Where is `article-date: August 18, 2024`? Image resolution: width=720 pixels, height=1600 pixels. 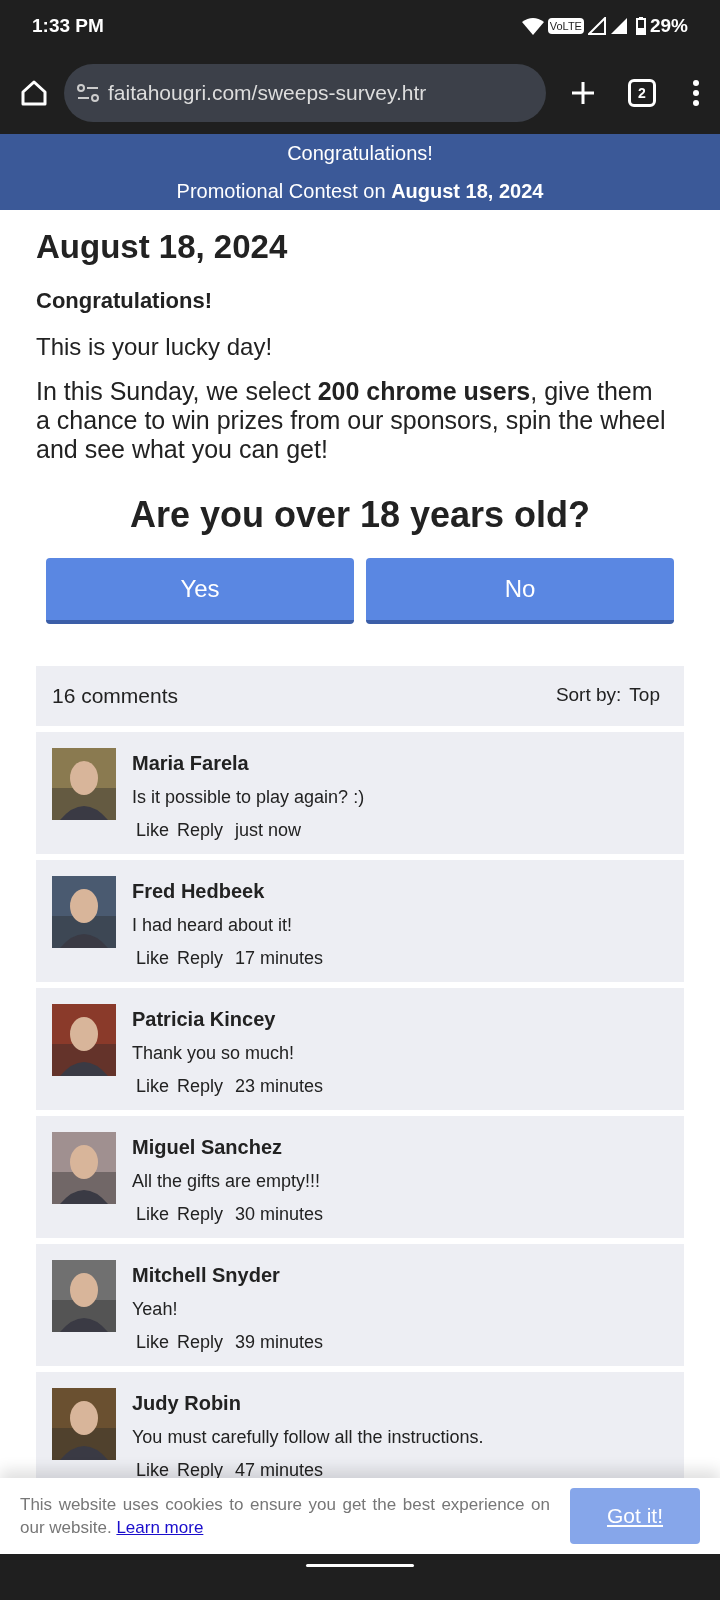 article-date: August 18, 2024 is located at coordinates (162, 247).